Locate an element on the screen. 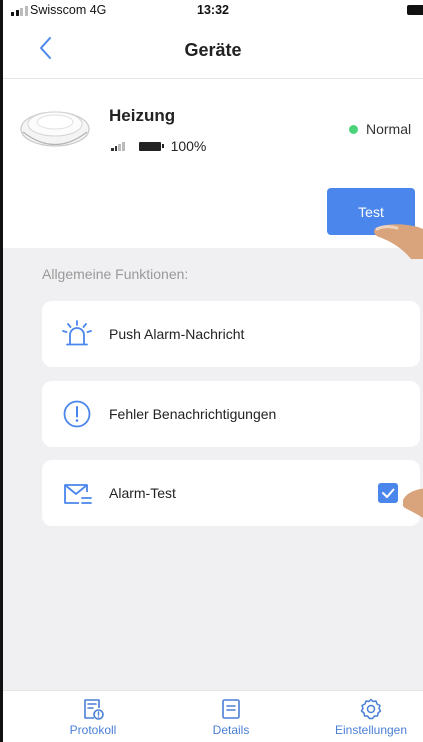  device-meta: 100% is located at coordinates (158, 146).